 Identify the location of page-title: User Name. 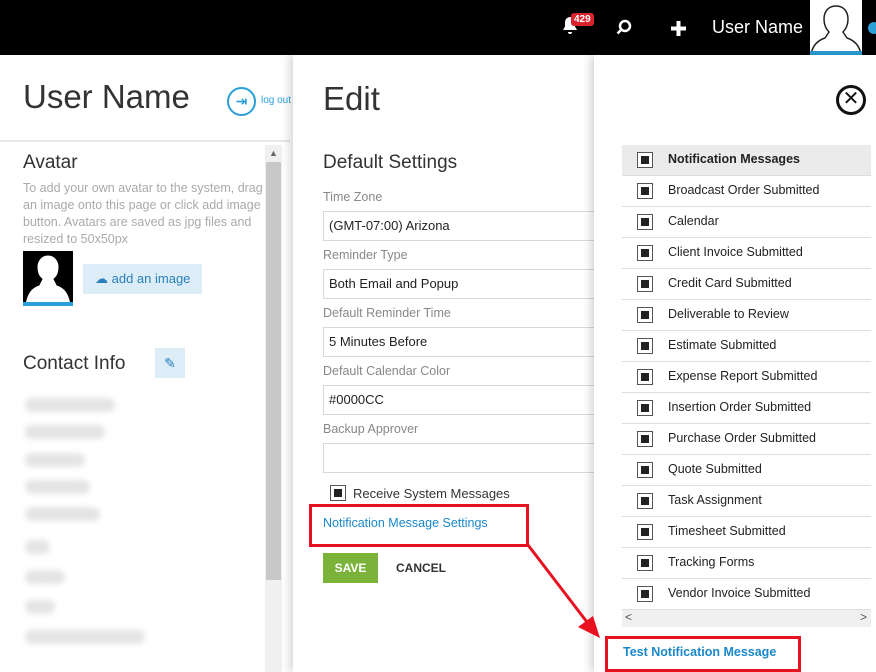
(106, 96).